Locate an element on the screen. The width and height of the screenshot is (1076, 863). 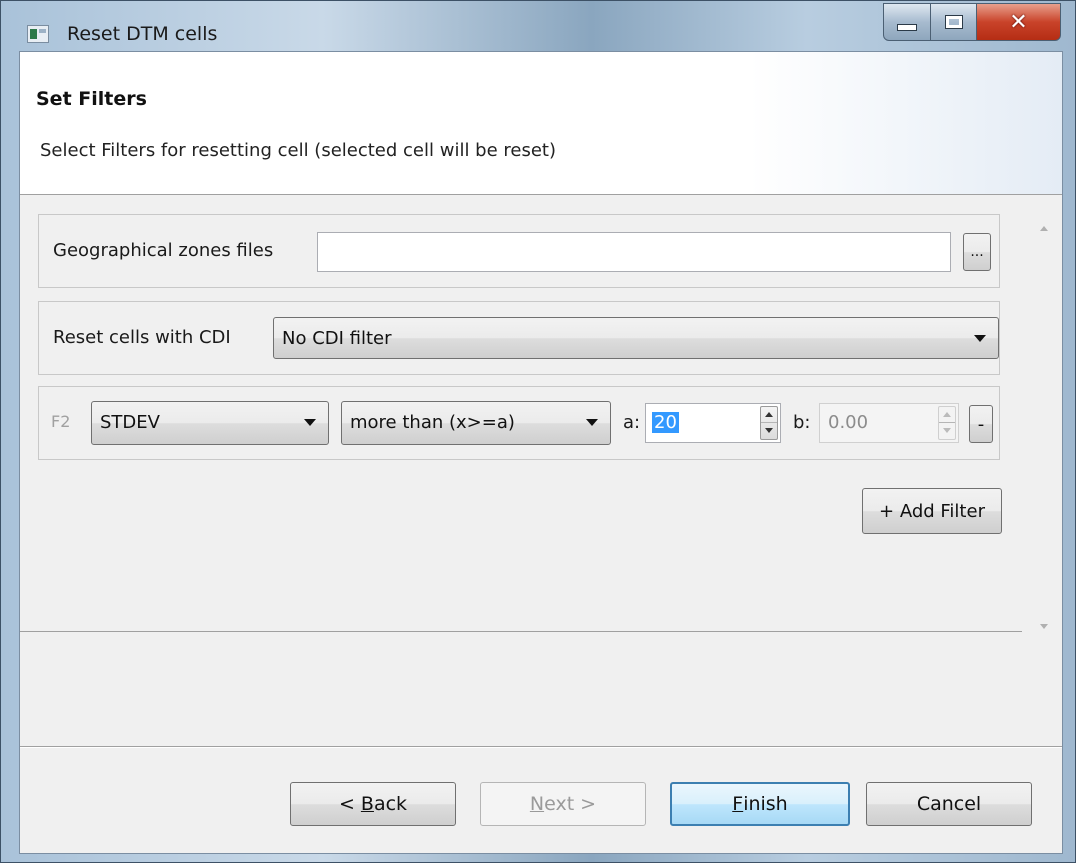
filter-operator-select: more than (x>=a) is located at coordinates (476, 423).